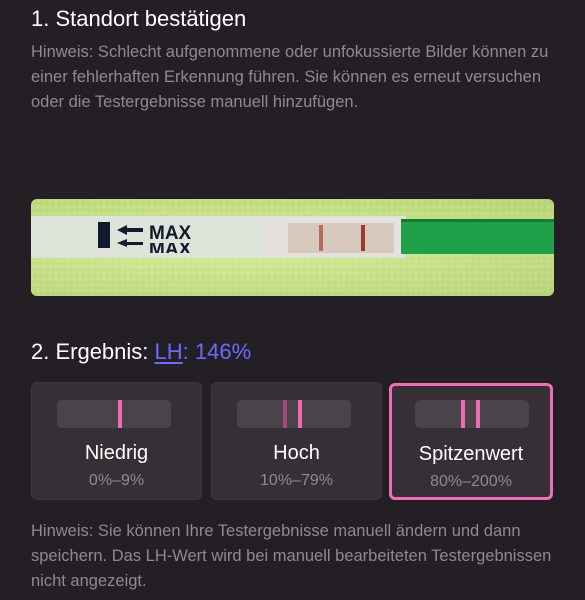 The height and width of the screenshot is (600, 585). Describe the element at coordinates (116, 441) in the screenshot. I see `level-card-low: Niedrig 0%–9%` at that location.